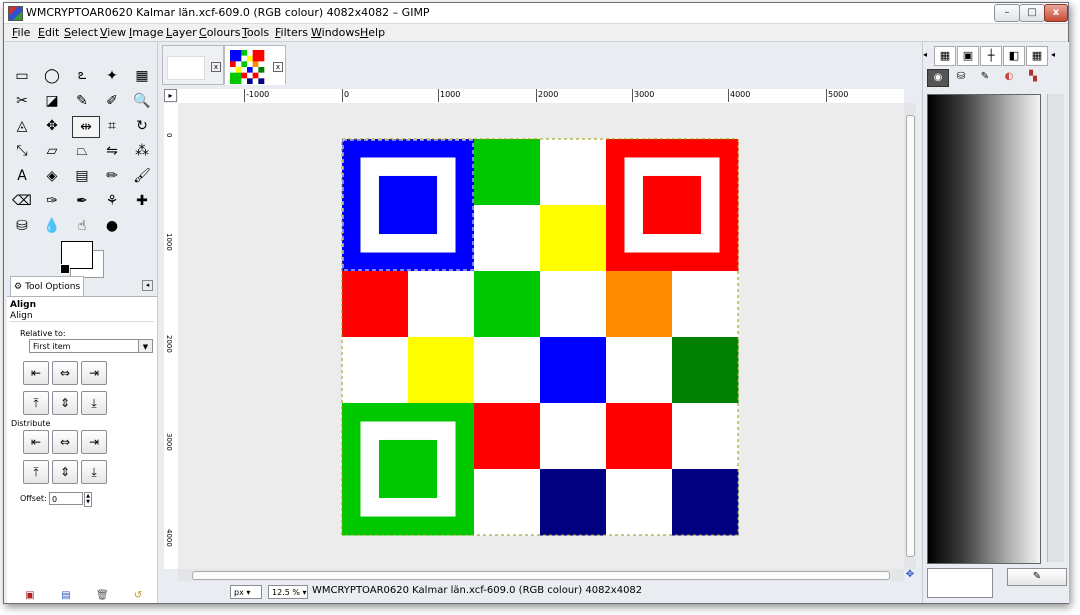  I want to click on tool-options-dock-icon: ◉, so click(938, 78).